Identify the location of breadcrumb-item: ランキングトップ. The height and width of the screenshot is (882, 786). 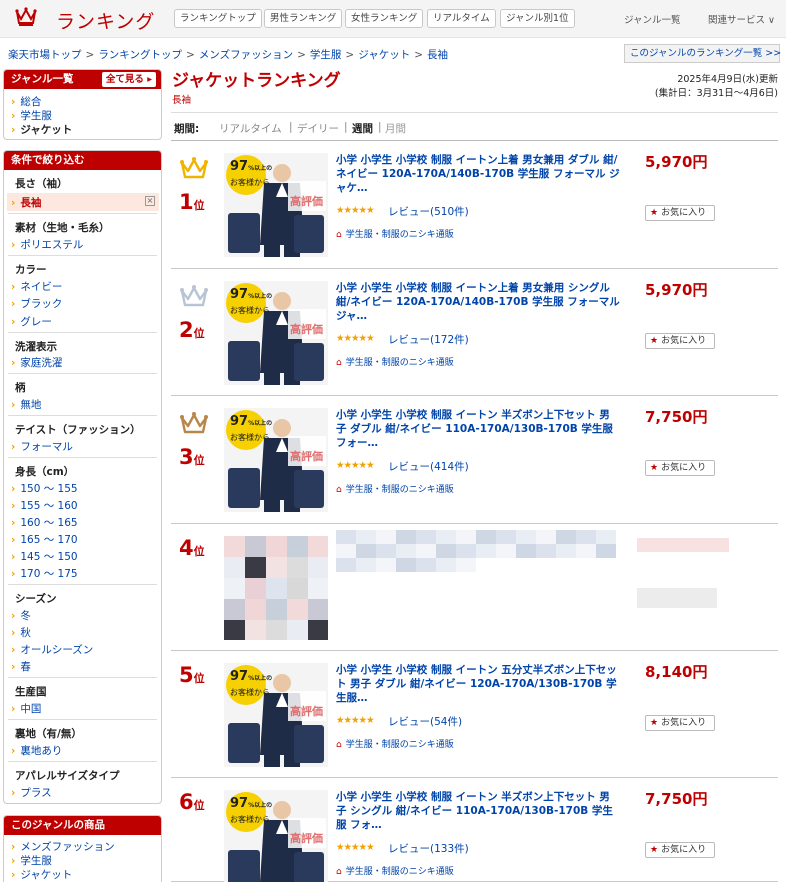
(140, 55).